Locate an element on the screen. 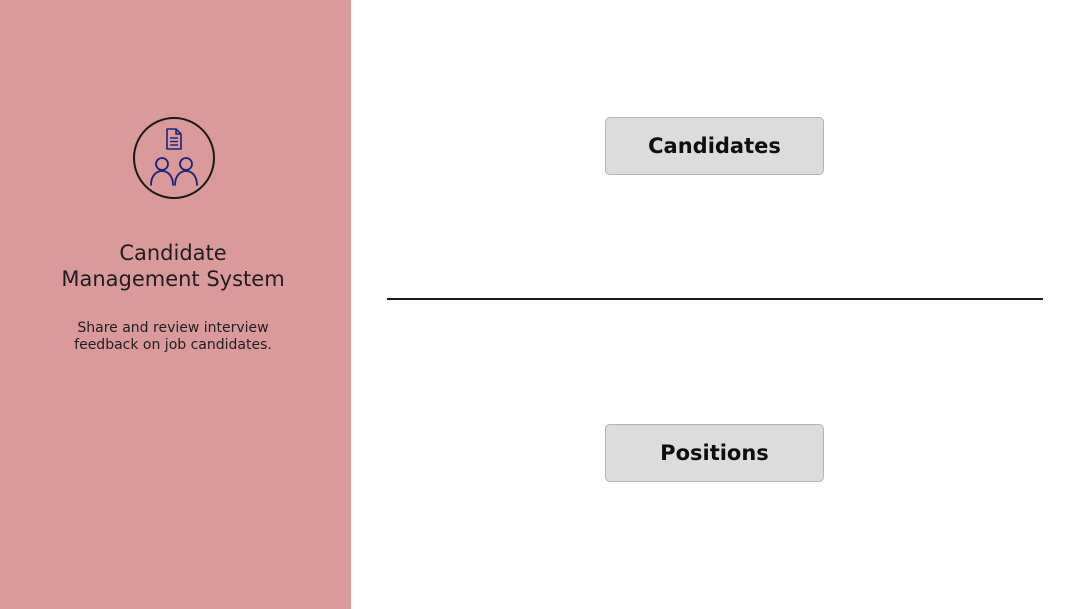  candidates-button: Candidates is located at coordinates (714, 146).